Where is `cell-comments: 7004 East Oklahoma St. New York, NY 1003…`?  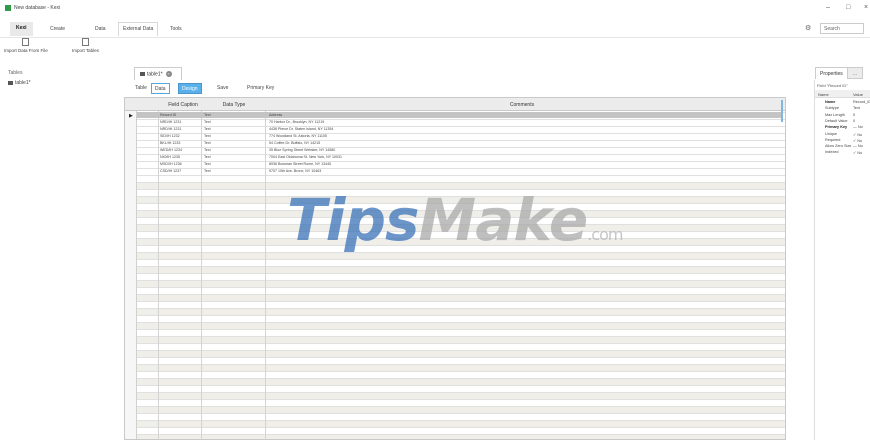 cell-comments: 7004 East Oklahoma St. New York, NY 1003… is located at coordinates (305, 157).